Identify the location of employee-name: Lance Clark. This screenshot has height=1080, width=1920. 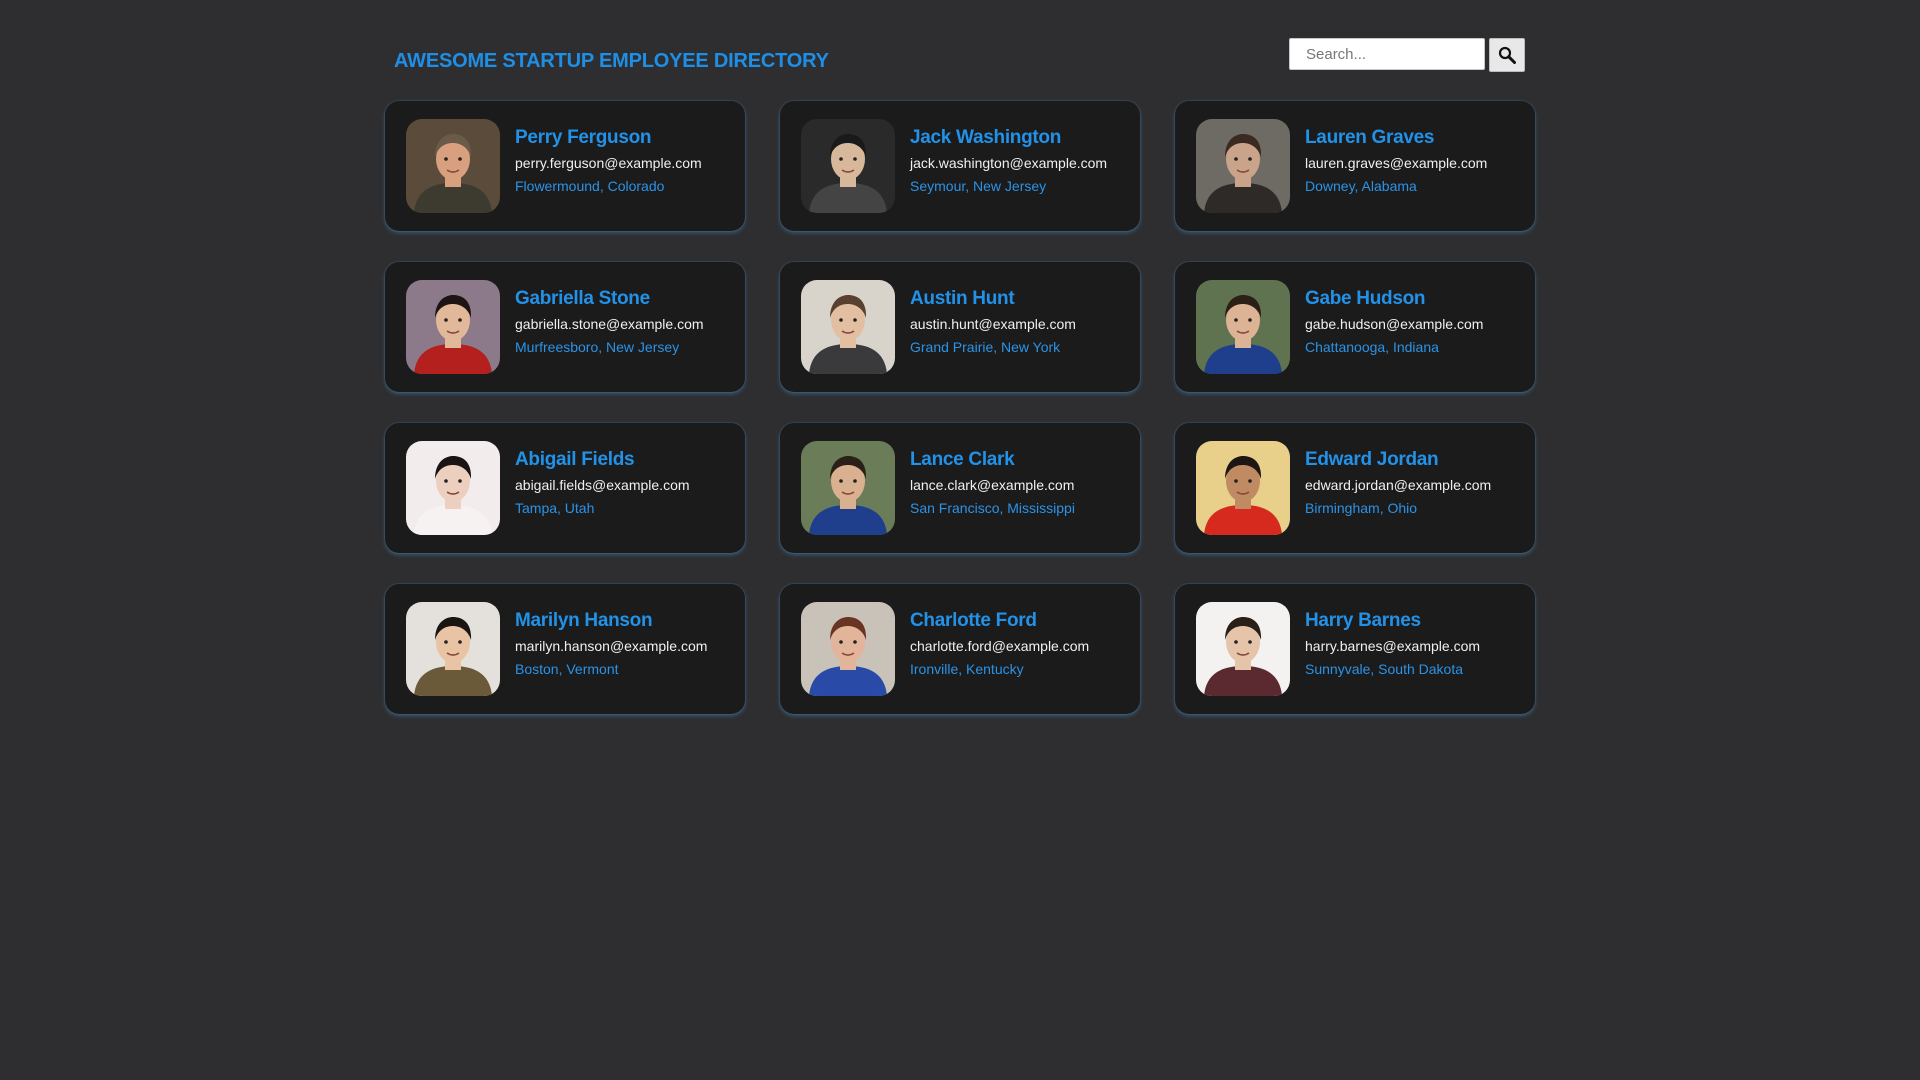
(962, 459).